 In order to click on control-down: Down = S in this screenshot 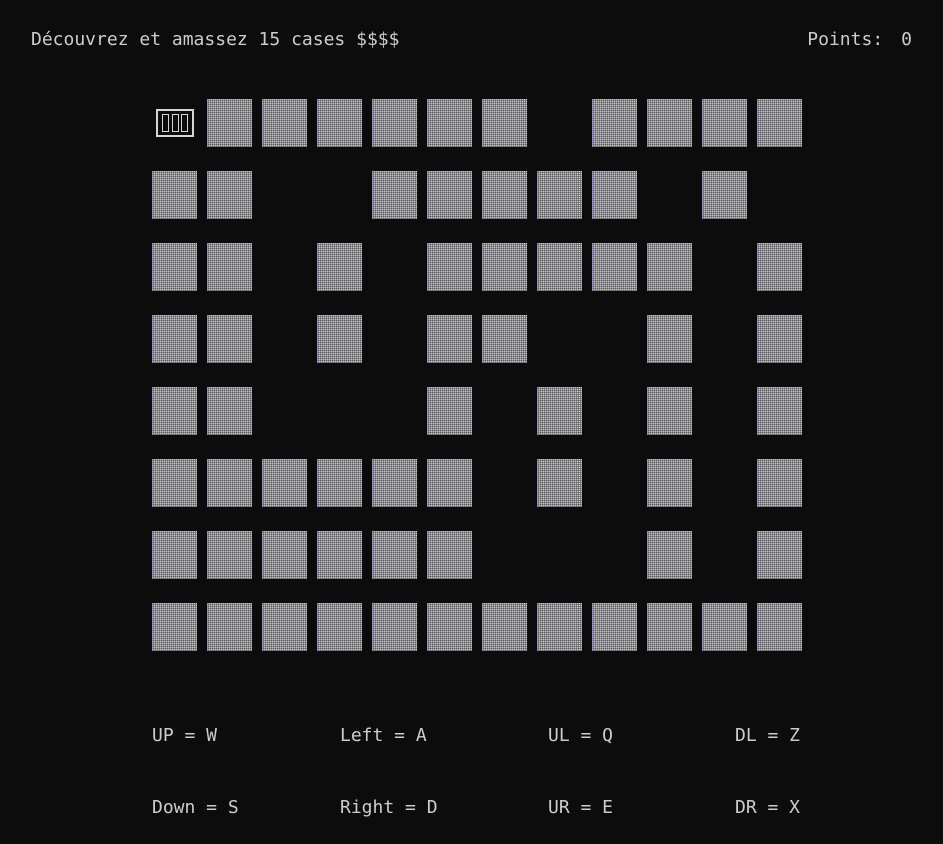, I will do `click(195, 807)`.